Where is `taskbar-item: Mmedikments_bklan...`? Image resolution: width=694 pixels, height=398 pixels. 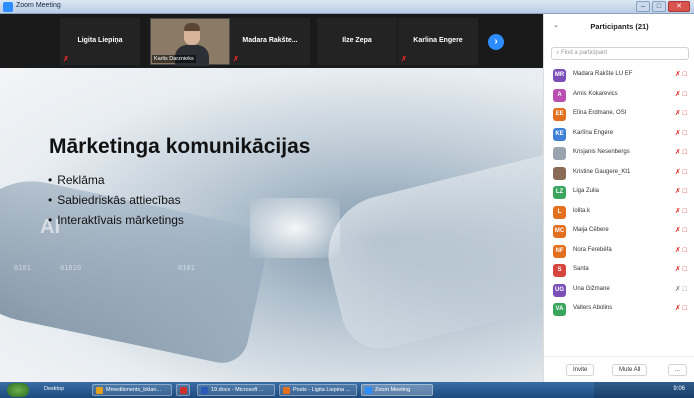 taskbar-item: Mmedikments_bklan... is located at coordinates (132, 390).